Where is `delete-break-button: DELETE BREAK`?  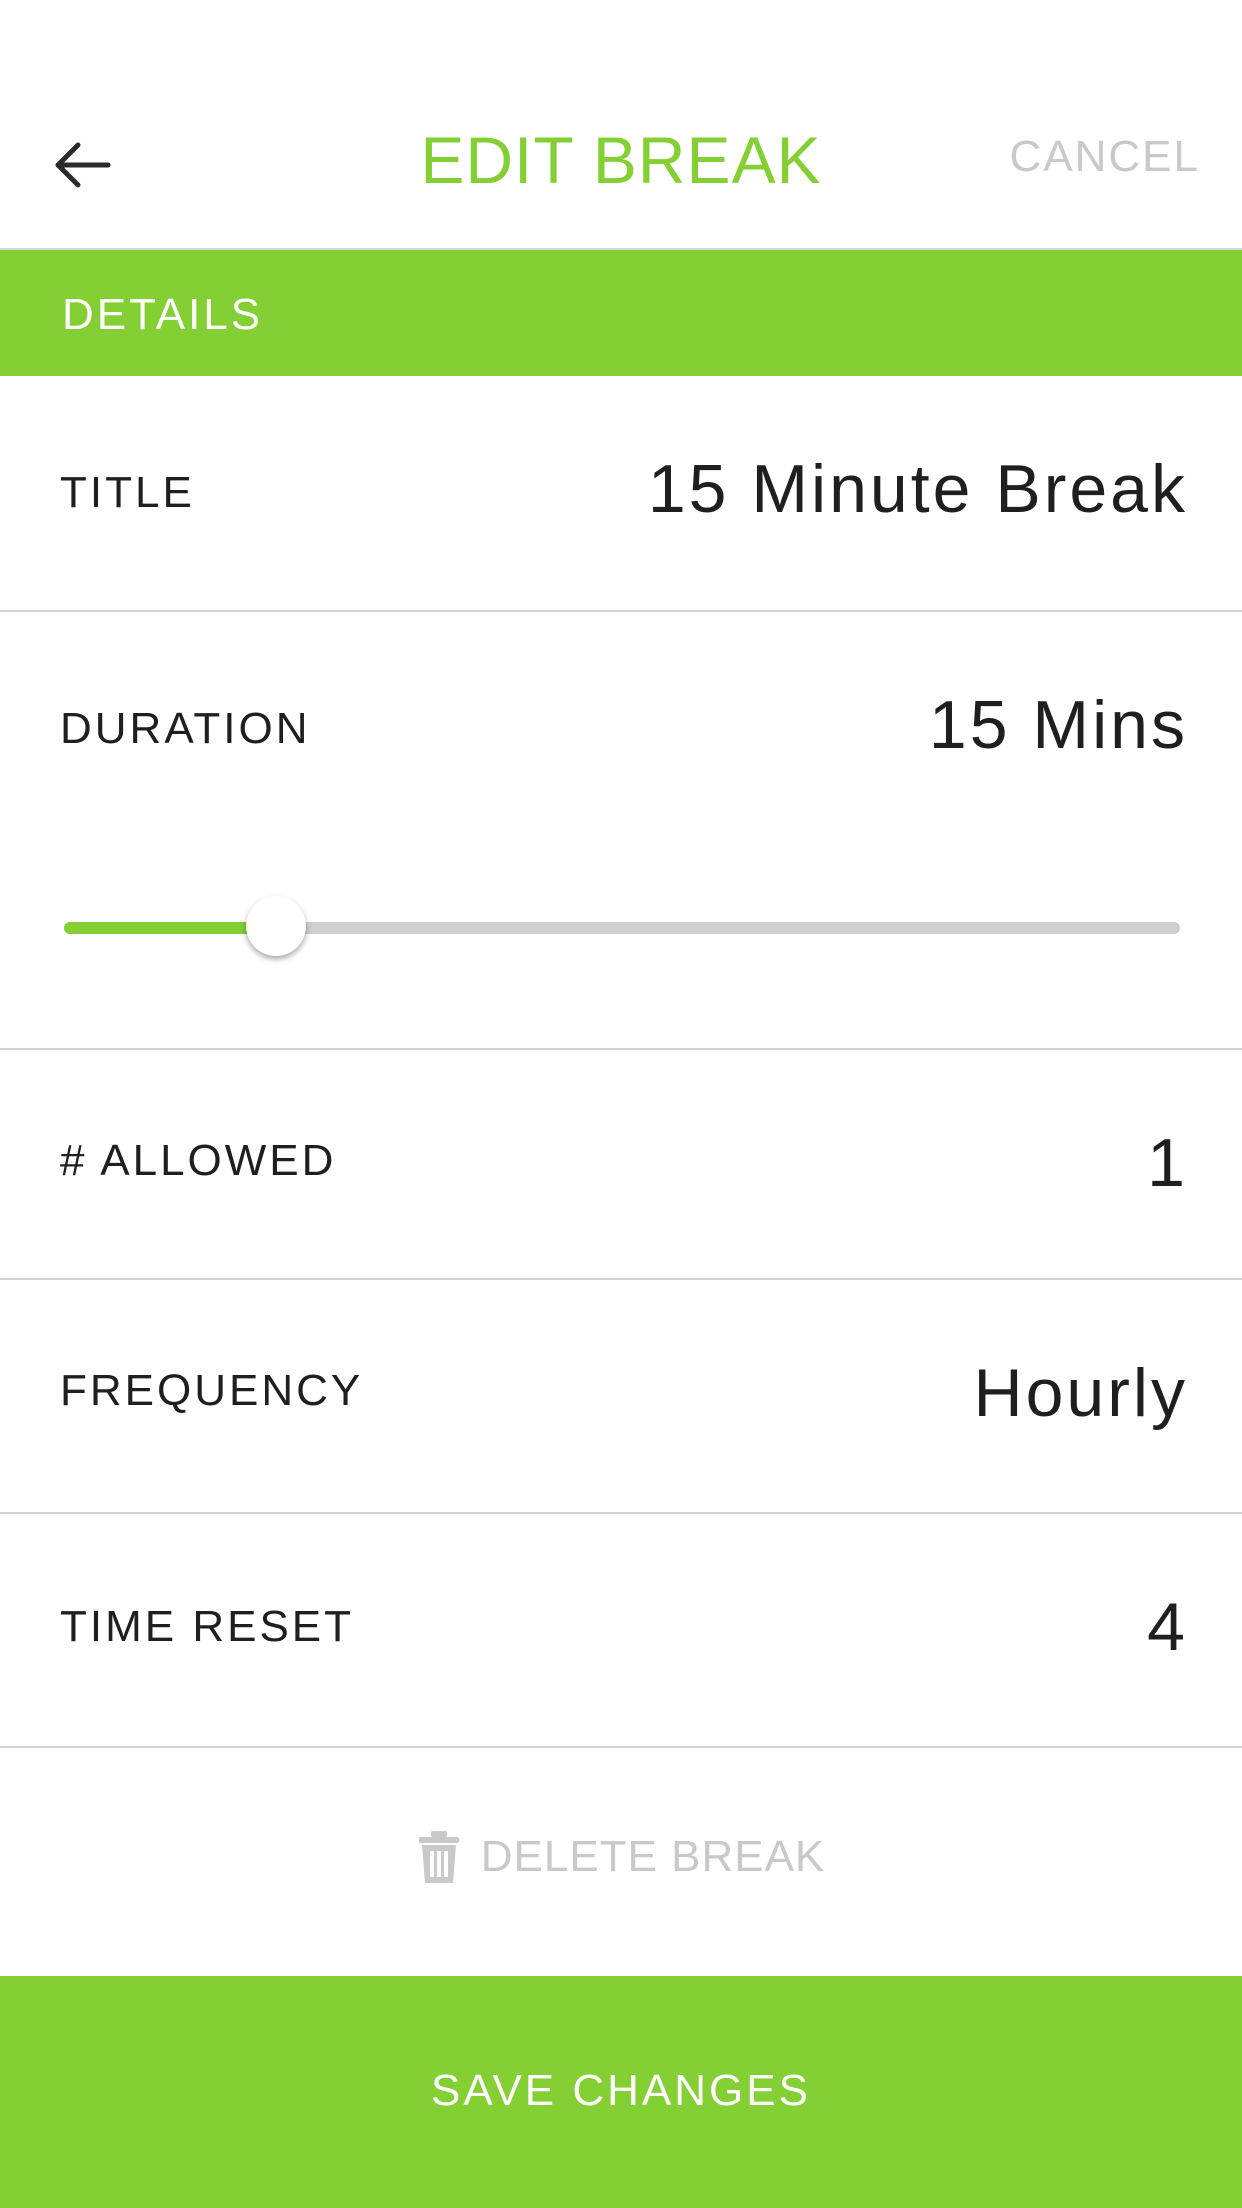 delete-break-button: DELETE BREAK is located at coordinates (621, 1860).